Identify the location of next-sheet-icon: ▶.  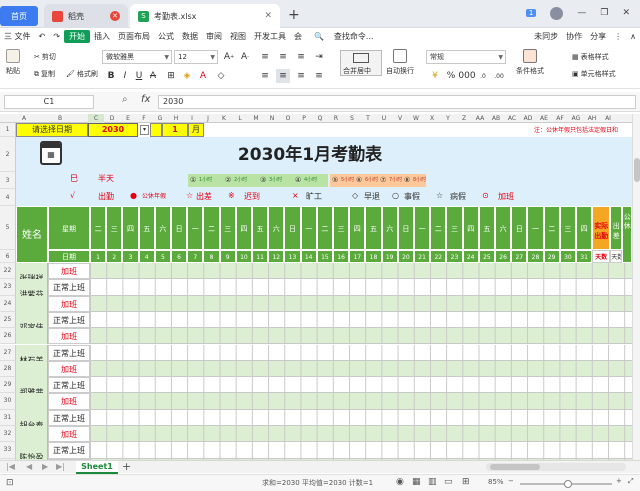
(45, 466).